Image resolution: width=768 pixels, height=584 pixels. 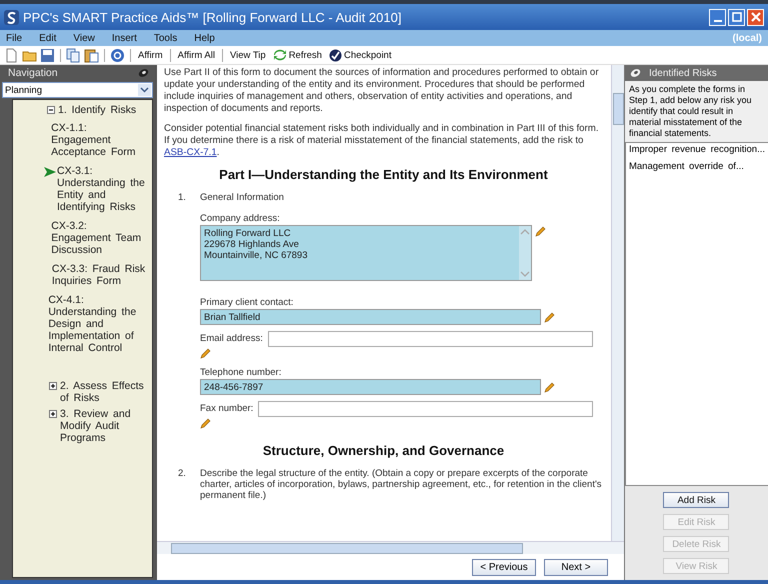 I want to click on check-circle-icon, so click(x=335, y=55).